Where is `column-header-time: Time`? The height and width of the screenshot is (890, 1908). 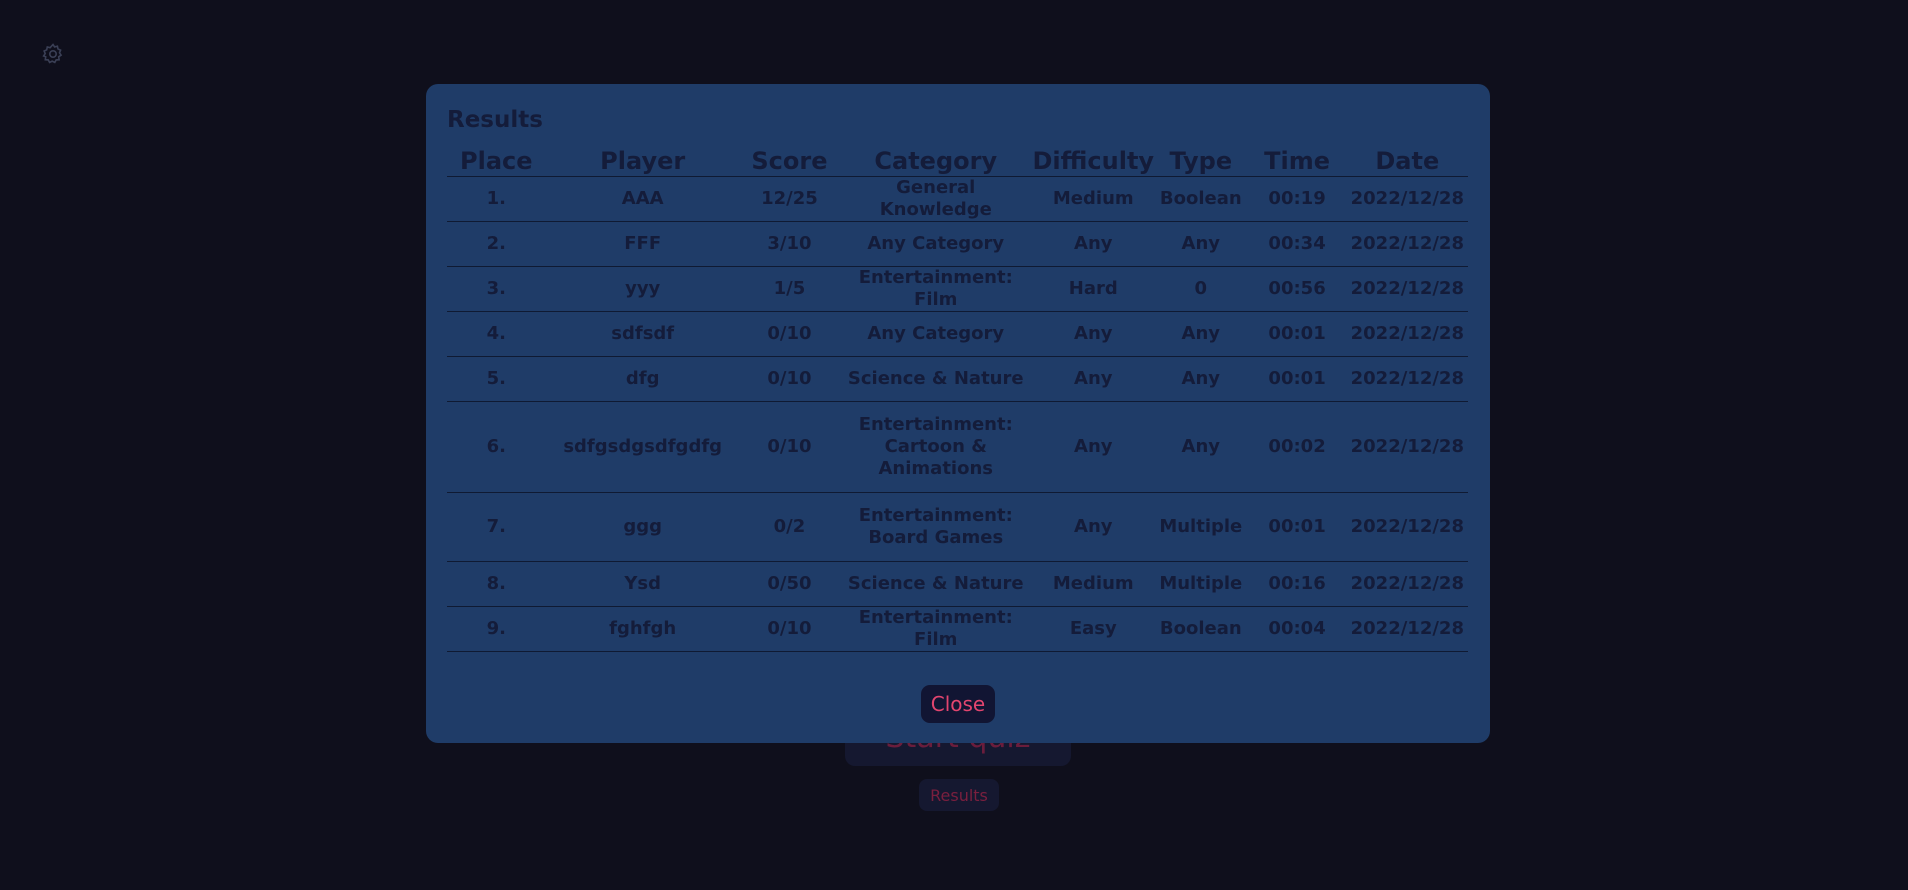
column-header-time: Time is located at coordinates (1297, 159).